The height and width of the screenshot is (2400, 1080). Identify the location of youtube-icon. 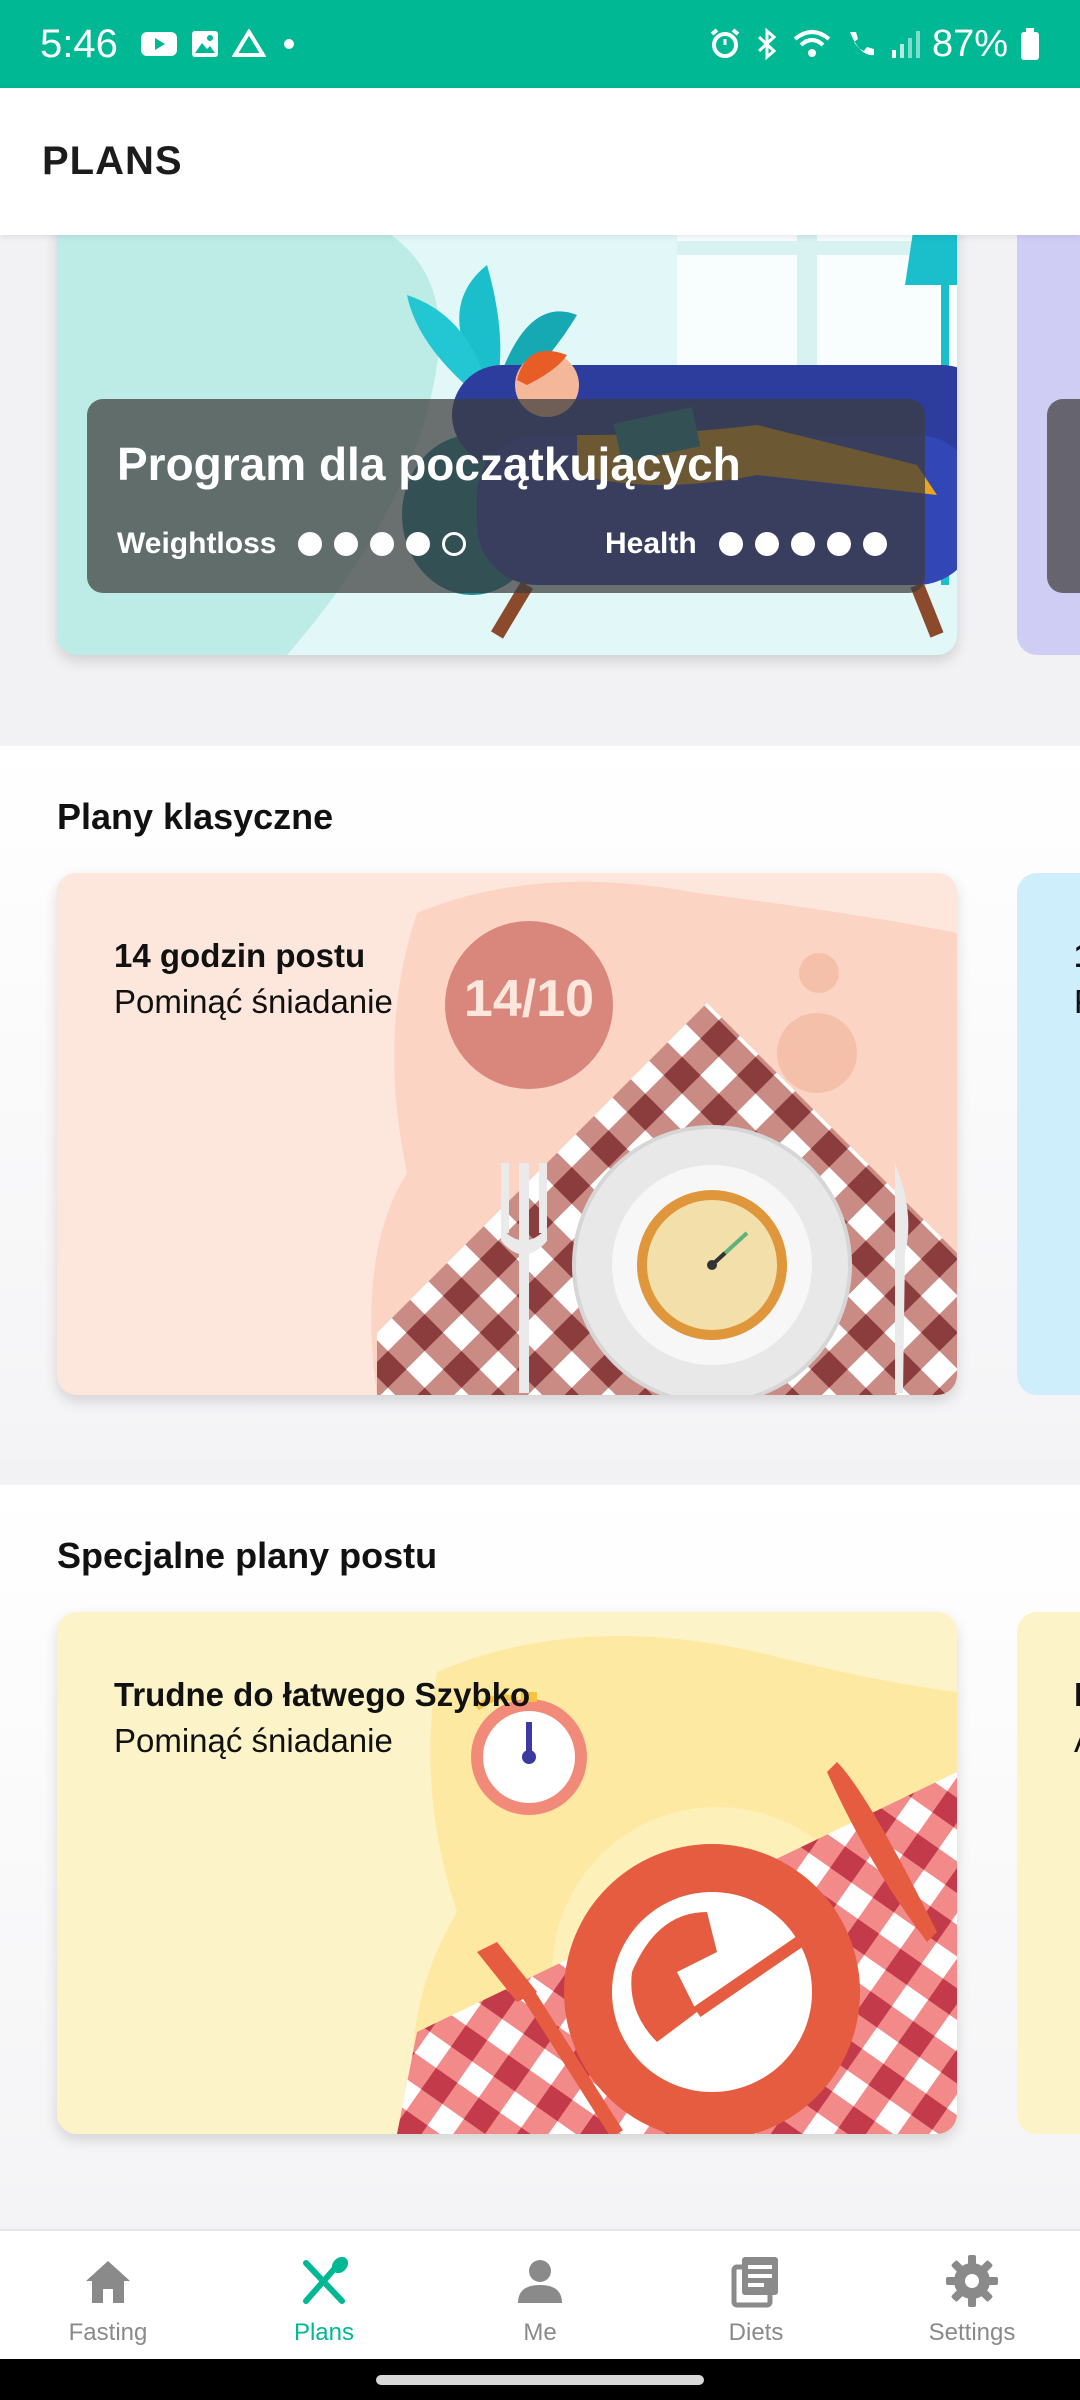
(158, 44).